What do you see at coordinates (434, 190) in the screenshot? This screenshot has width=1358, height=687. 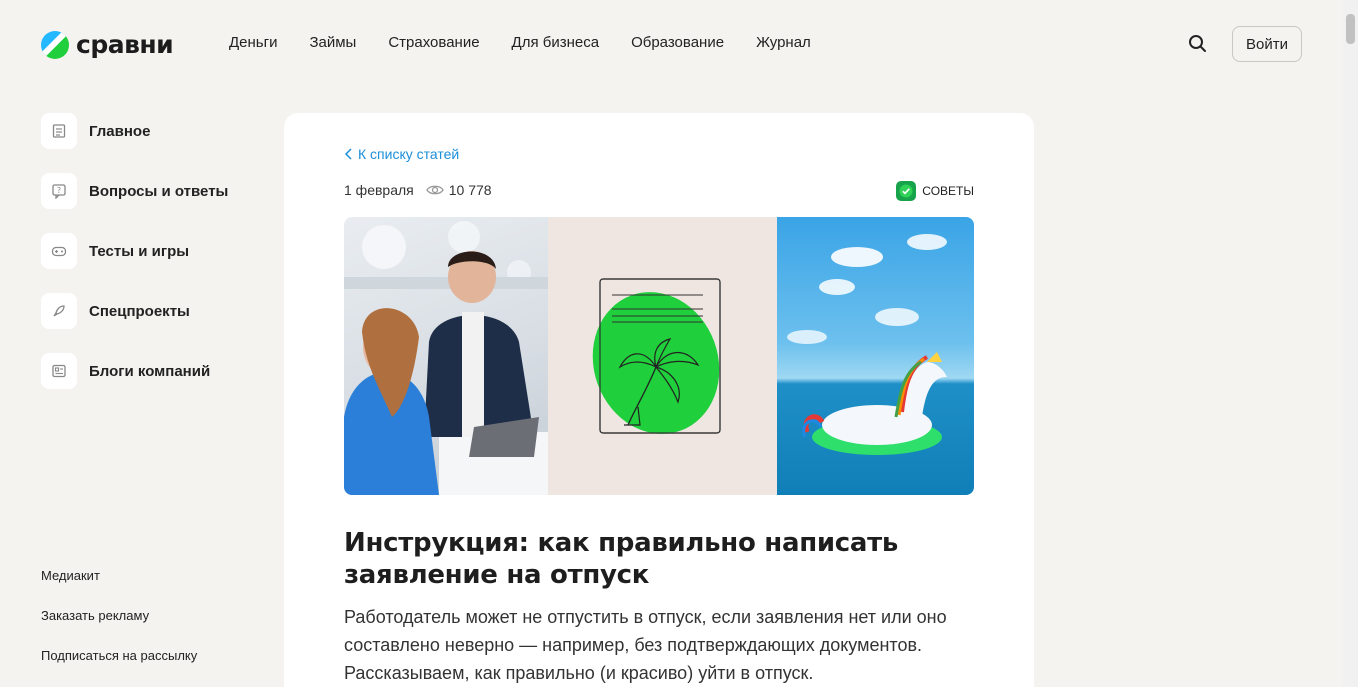 I see `eye-icon` at bounding box center [434, 190].